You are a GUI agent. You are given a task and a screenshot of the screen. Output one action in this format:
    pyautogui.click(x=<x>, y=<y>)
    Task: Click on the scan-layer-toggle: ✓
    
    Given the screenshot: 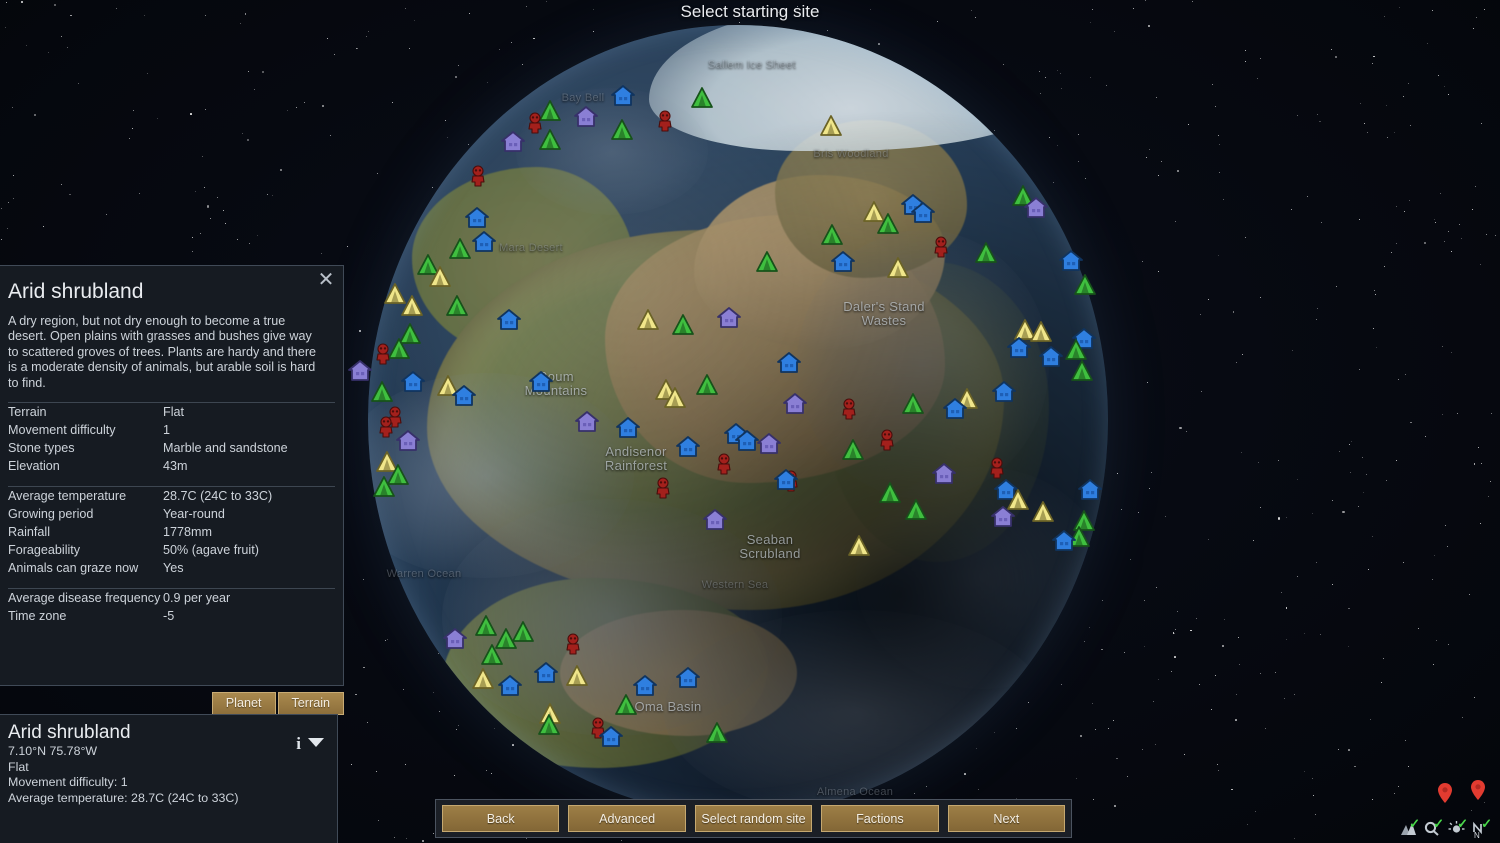 What is the action you would take?
    pyautogui.click(x=1434, y=828)
    